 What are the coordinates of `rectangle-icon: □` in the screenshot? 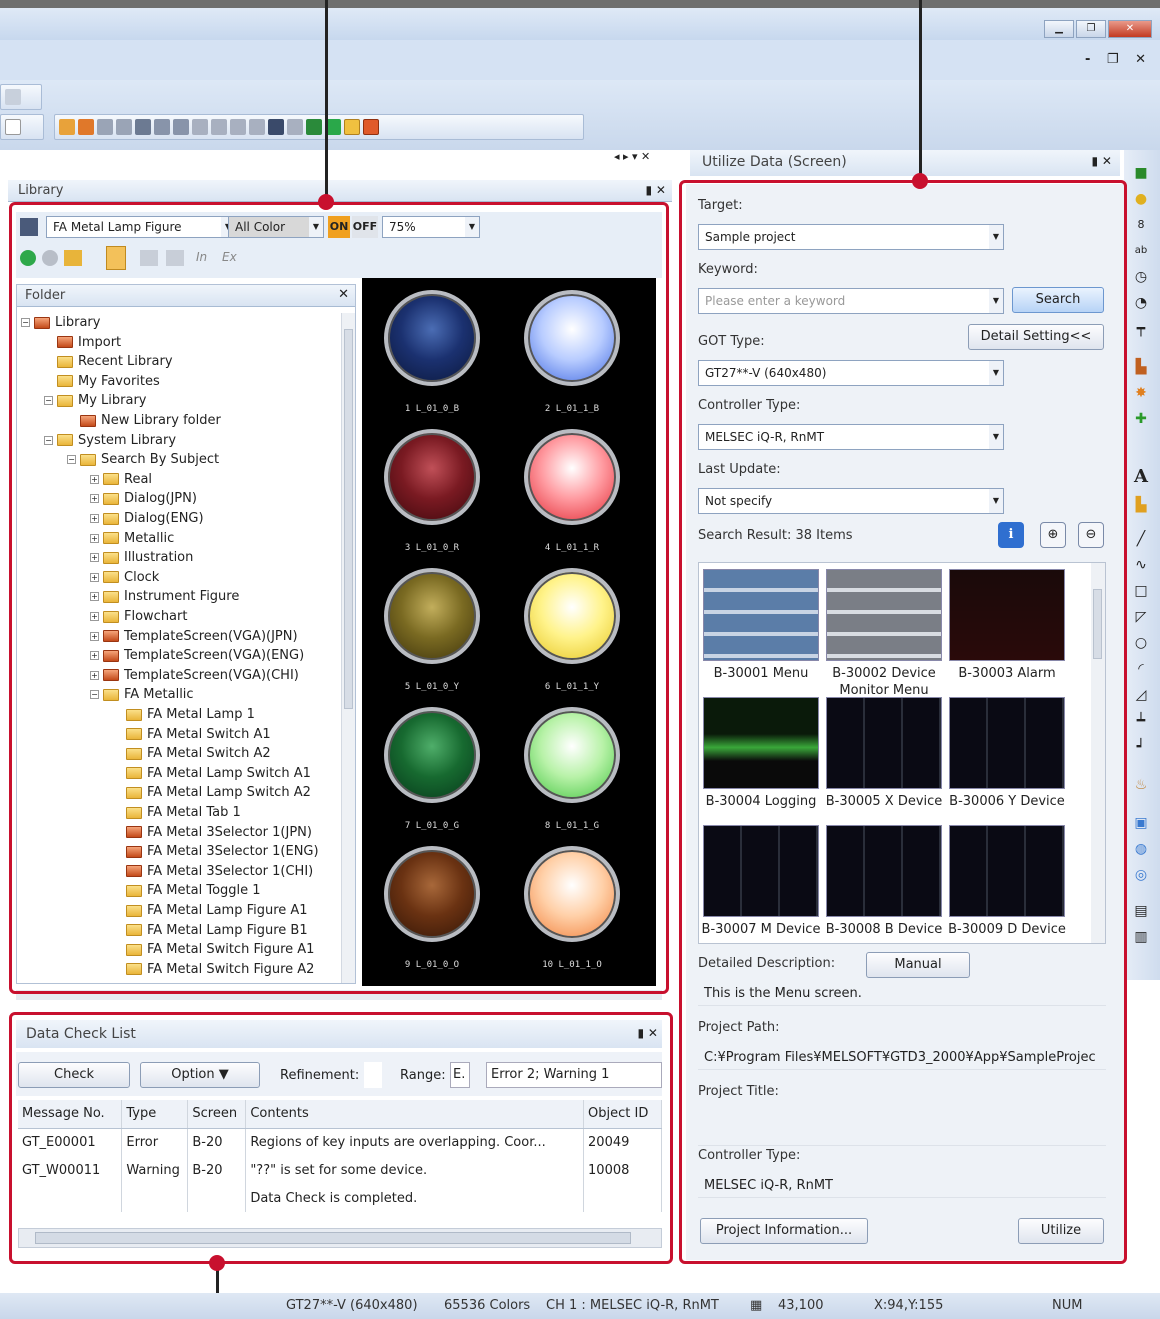 It's located at (1141, 591).